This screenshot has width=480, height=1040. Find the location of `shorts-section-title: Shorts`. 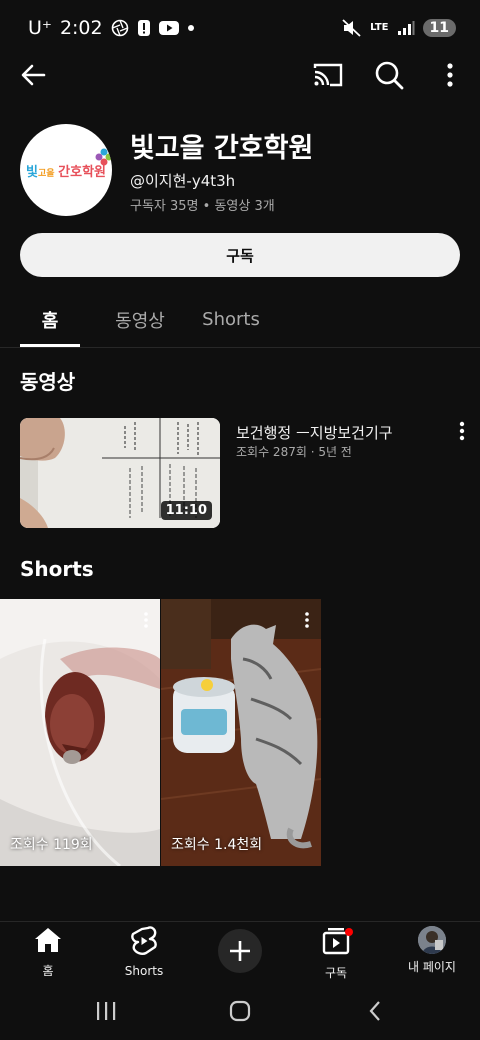

shorts-section-title: Shorts is located at coordinates (57, 569).